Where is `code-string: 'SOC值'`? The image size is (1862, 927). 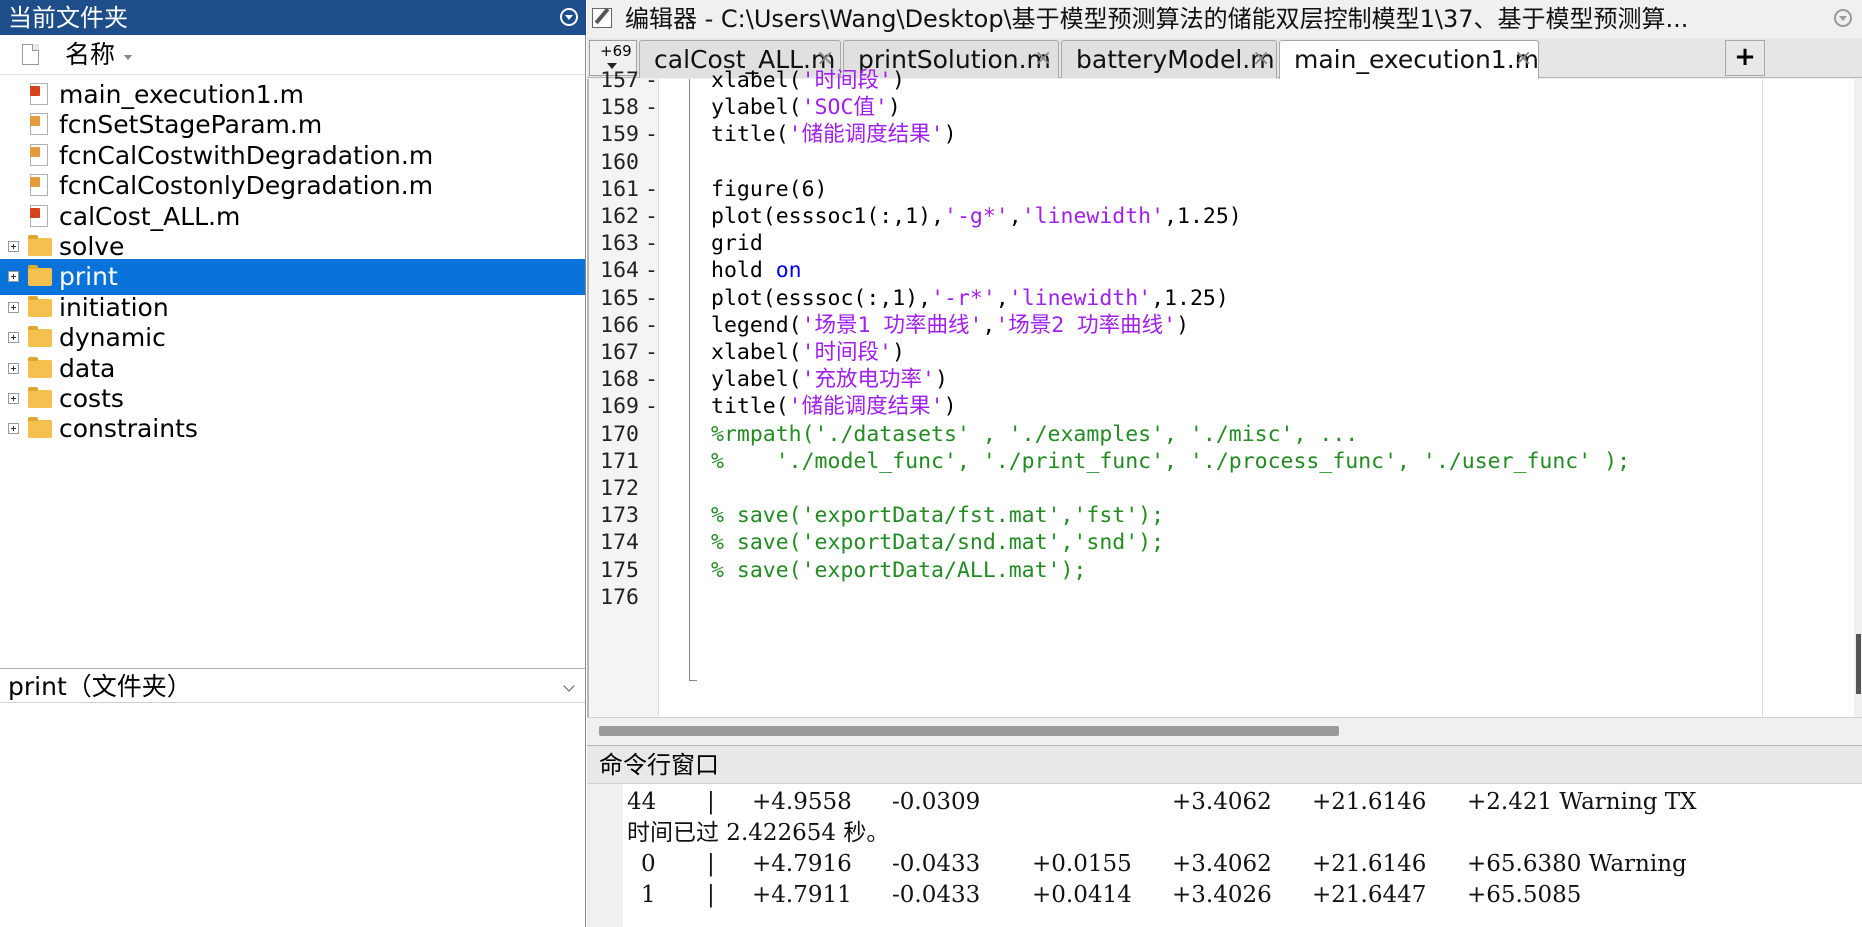 code-string: 'SOC值' is located at coordinates (844, 108).